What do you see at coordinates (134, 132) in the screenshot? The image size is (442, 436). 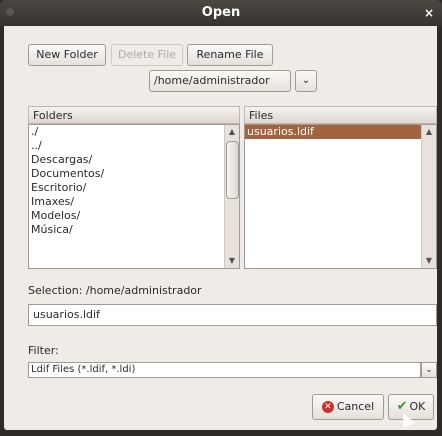 I see `folder-list-item: ./` at bounding box center [134, 132].